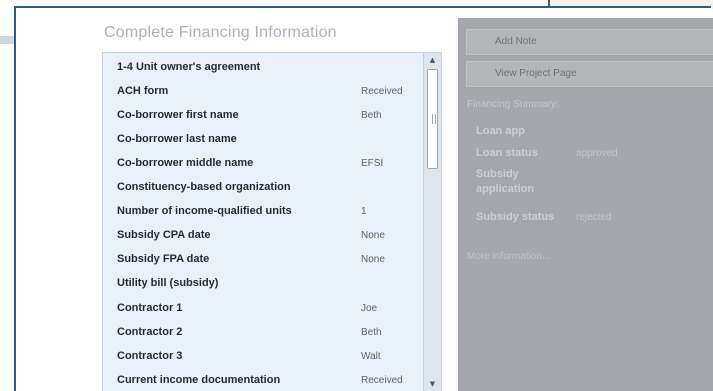 The image size is (713, 391). What do you see at coordinates (536, 73) in the screenshot?
I see `view-project-label: View Project Page` at bounding box center [536, 73].